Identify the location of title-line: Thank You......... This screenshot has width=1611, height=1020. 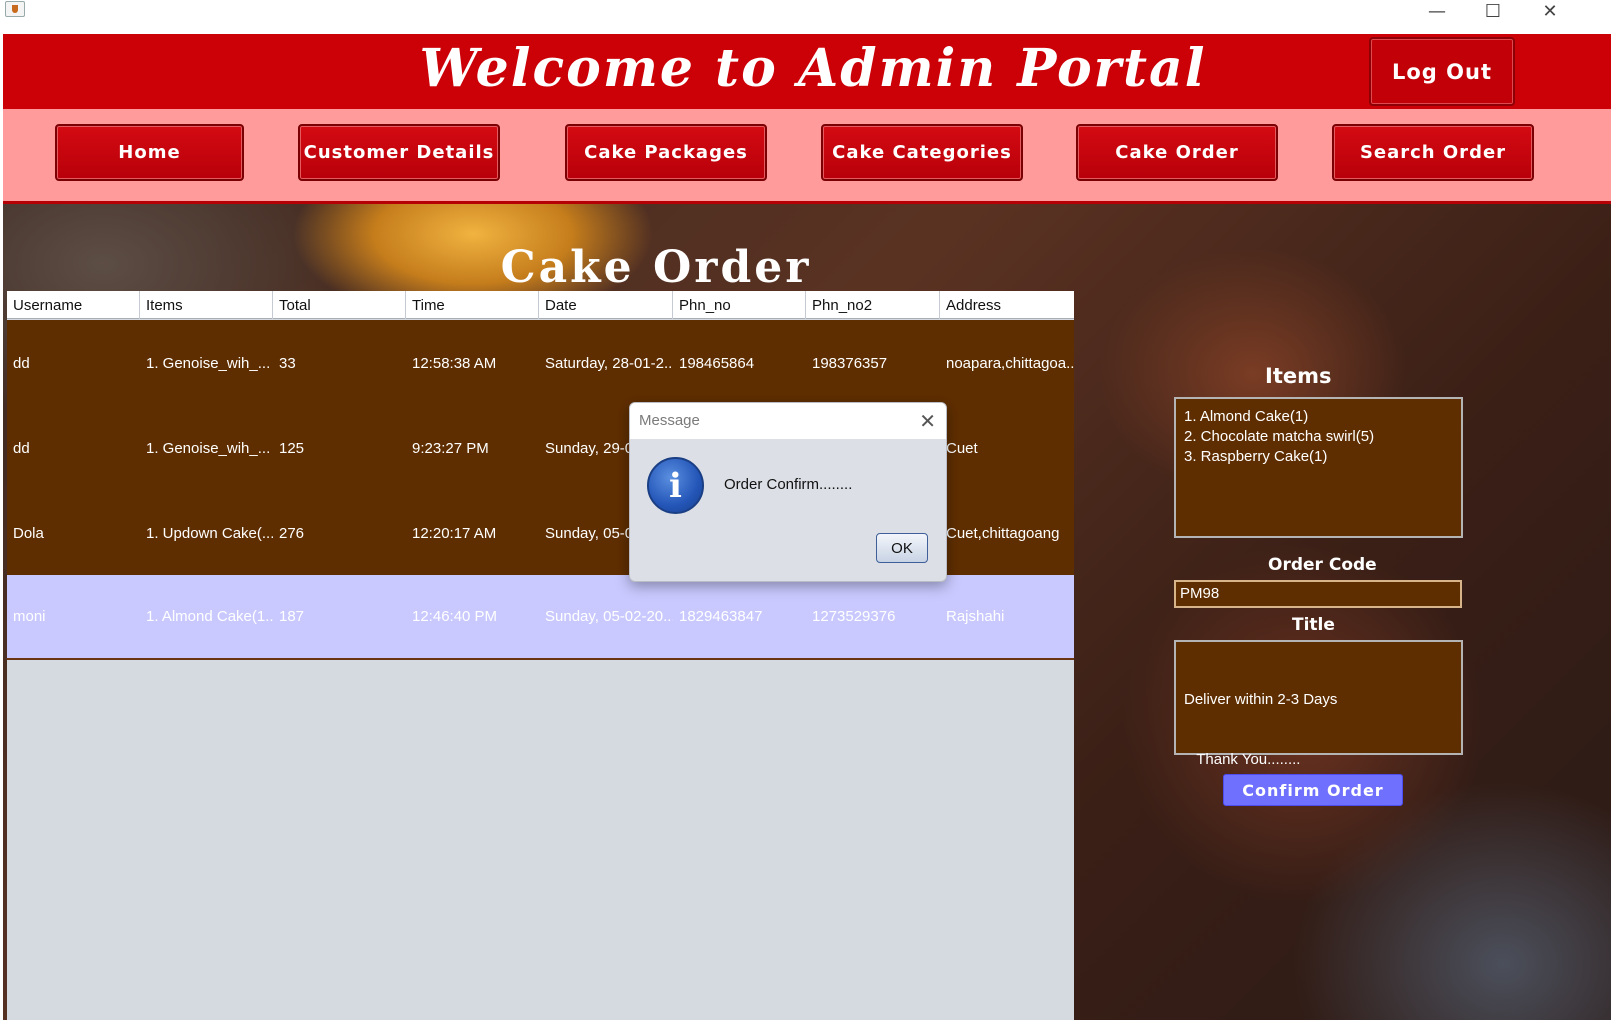
(1242, 759).